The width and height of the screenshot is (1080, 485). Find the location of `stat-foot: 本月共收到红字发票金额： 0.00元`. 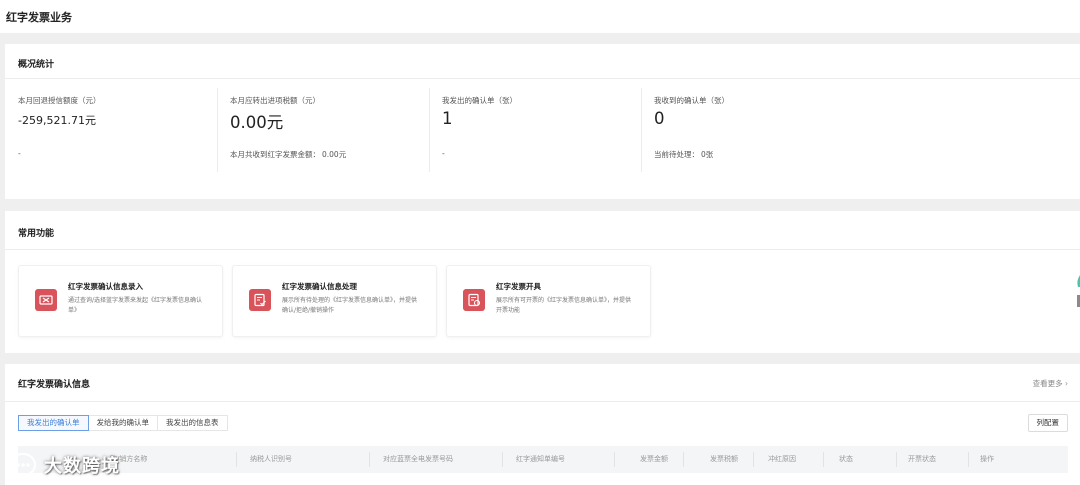

stat-foot: 本月共收到红字发票金额： 0.00元 is located at coordinates (288, 154).